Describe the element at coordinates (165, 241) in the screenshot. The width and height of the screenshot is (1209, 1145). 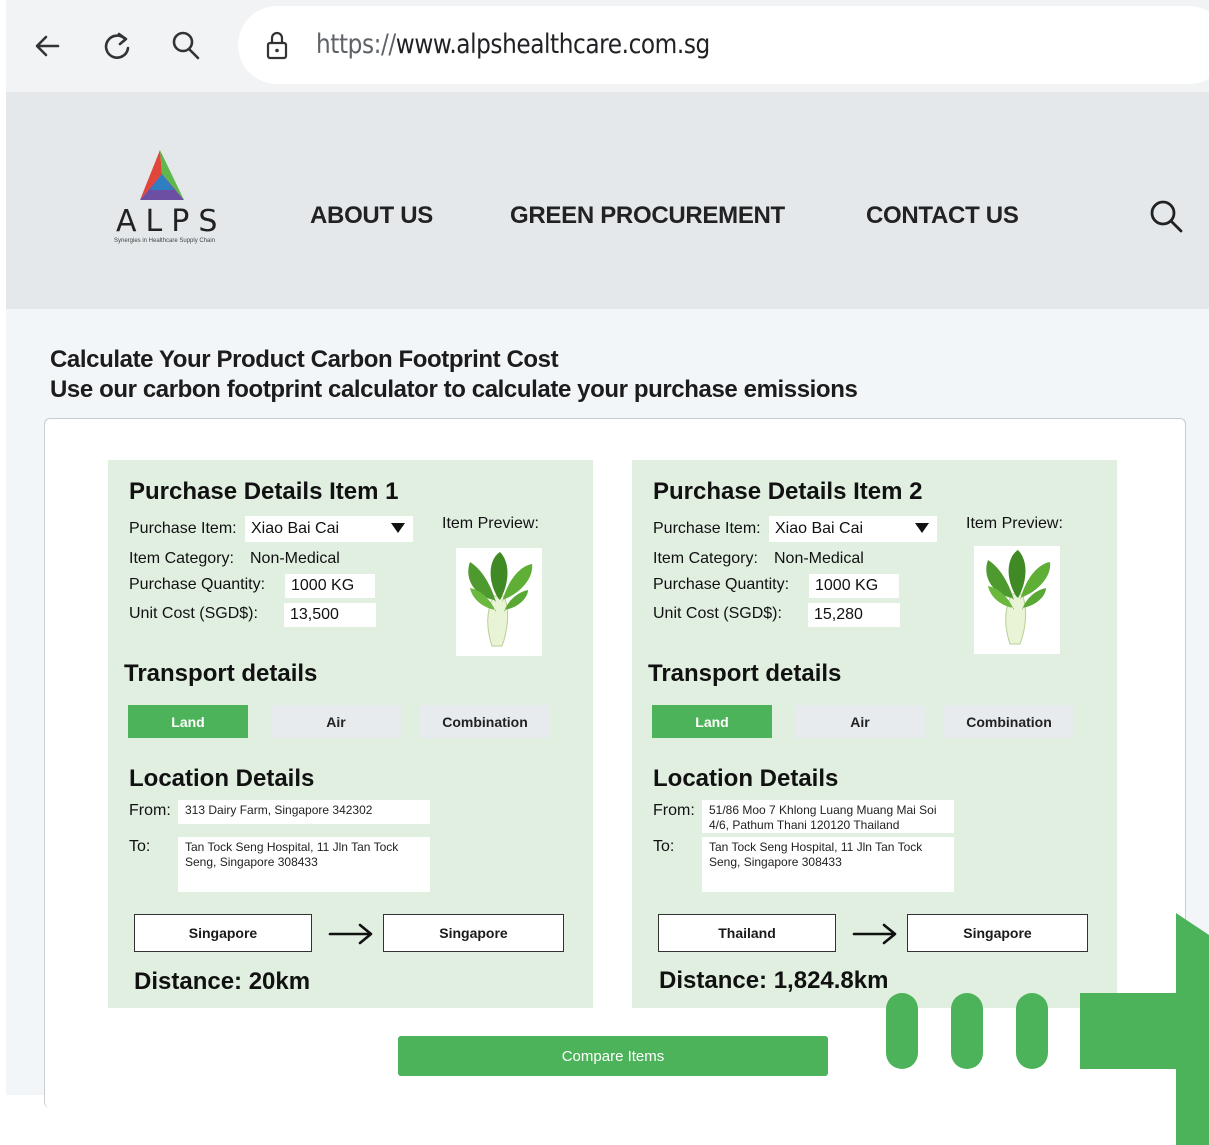
I see `logo-tagline: Synergies in Healthcare Supply Chain` at that location.